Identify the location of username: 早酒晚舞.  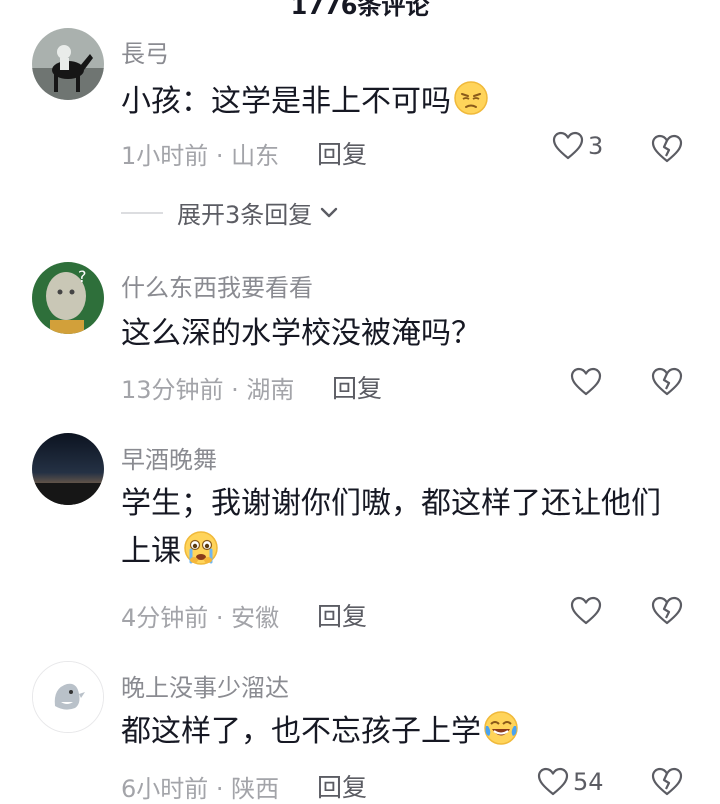
(169, 457).